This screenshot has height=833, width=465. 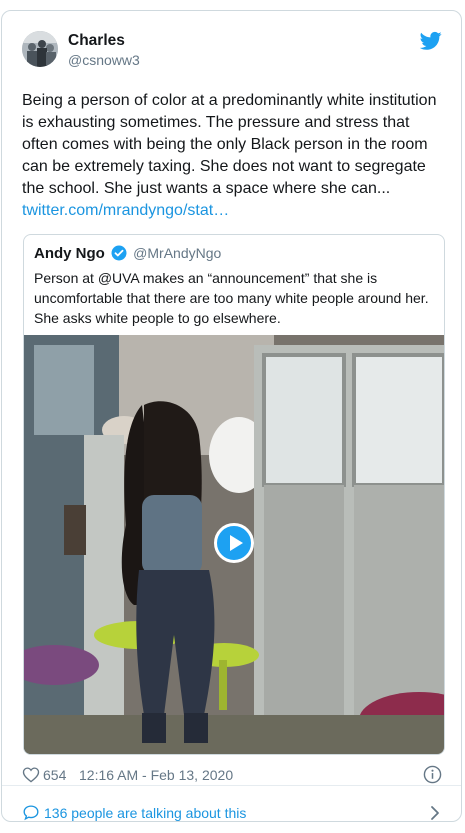 I want to click on conversation-link: 136 people are talking about this, so click(x=233, y=814).